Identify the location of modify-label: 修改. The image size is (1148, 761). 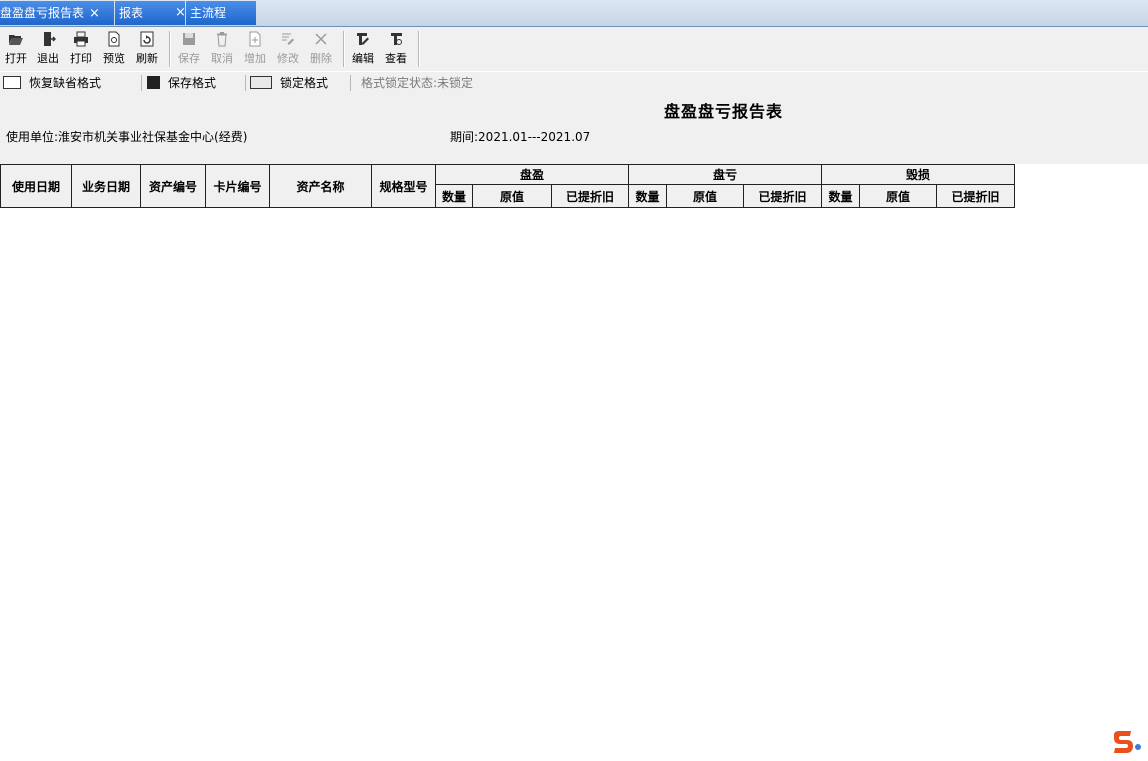
(288, 58).